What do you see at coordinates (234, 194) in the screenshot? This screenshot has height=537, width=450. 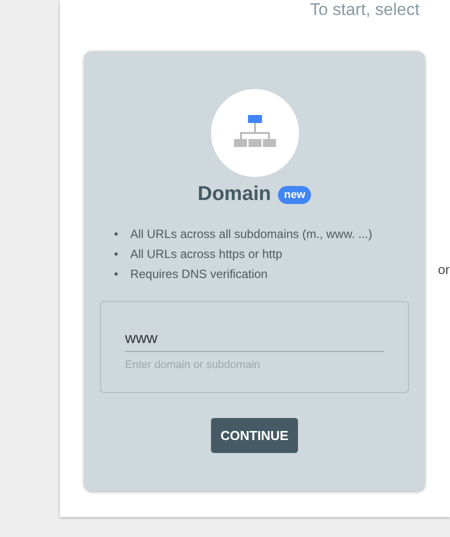 I see `card-title: Domain` at bounding box center [234, 194].